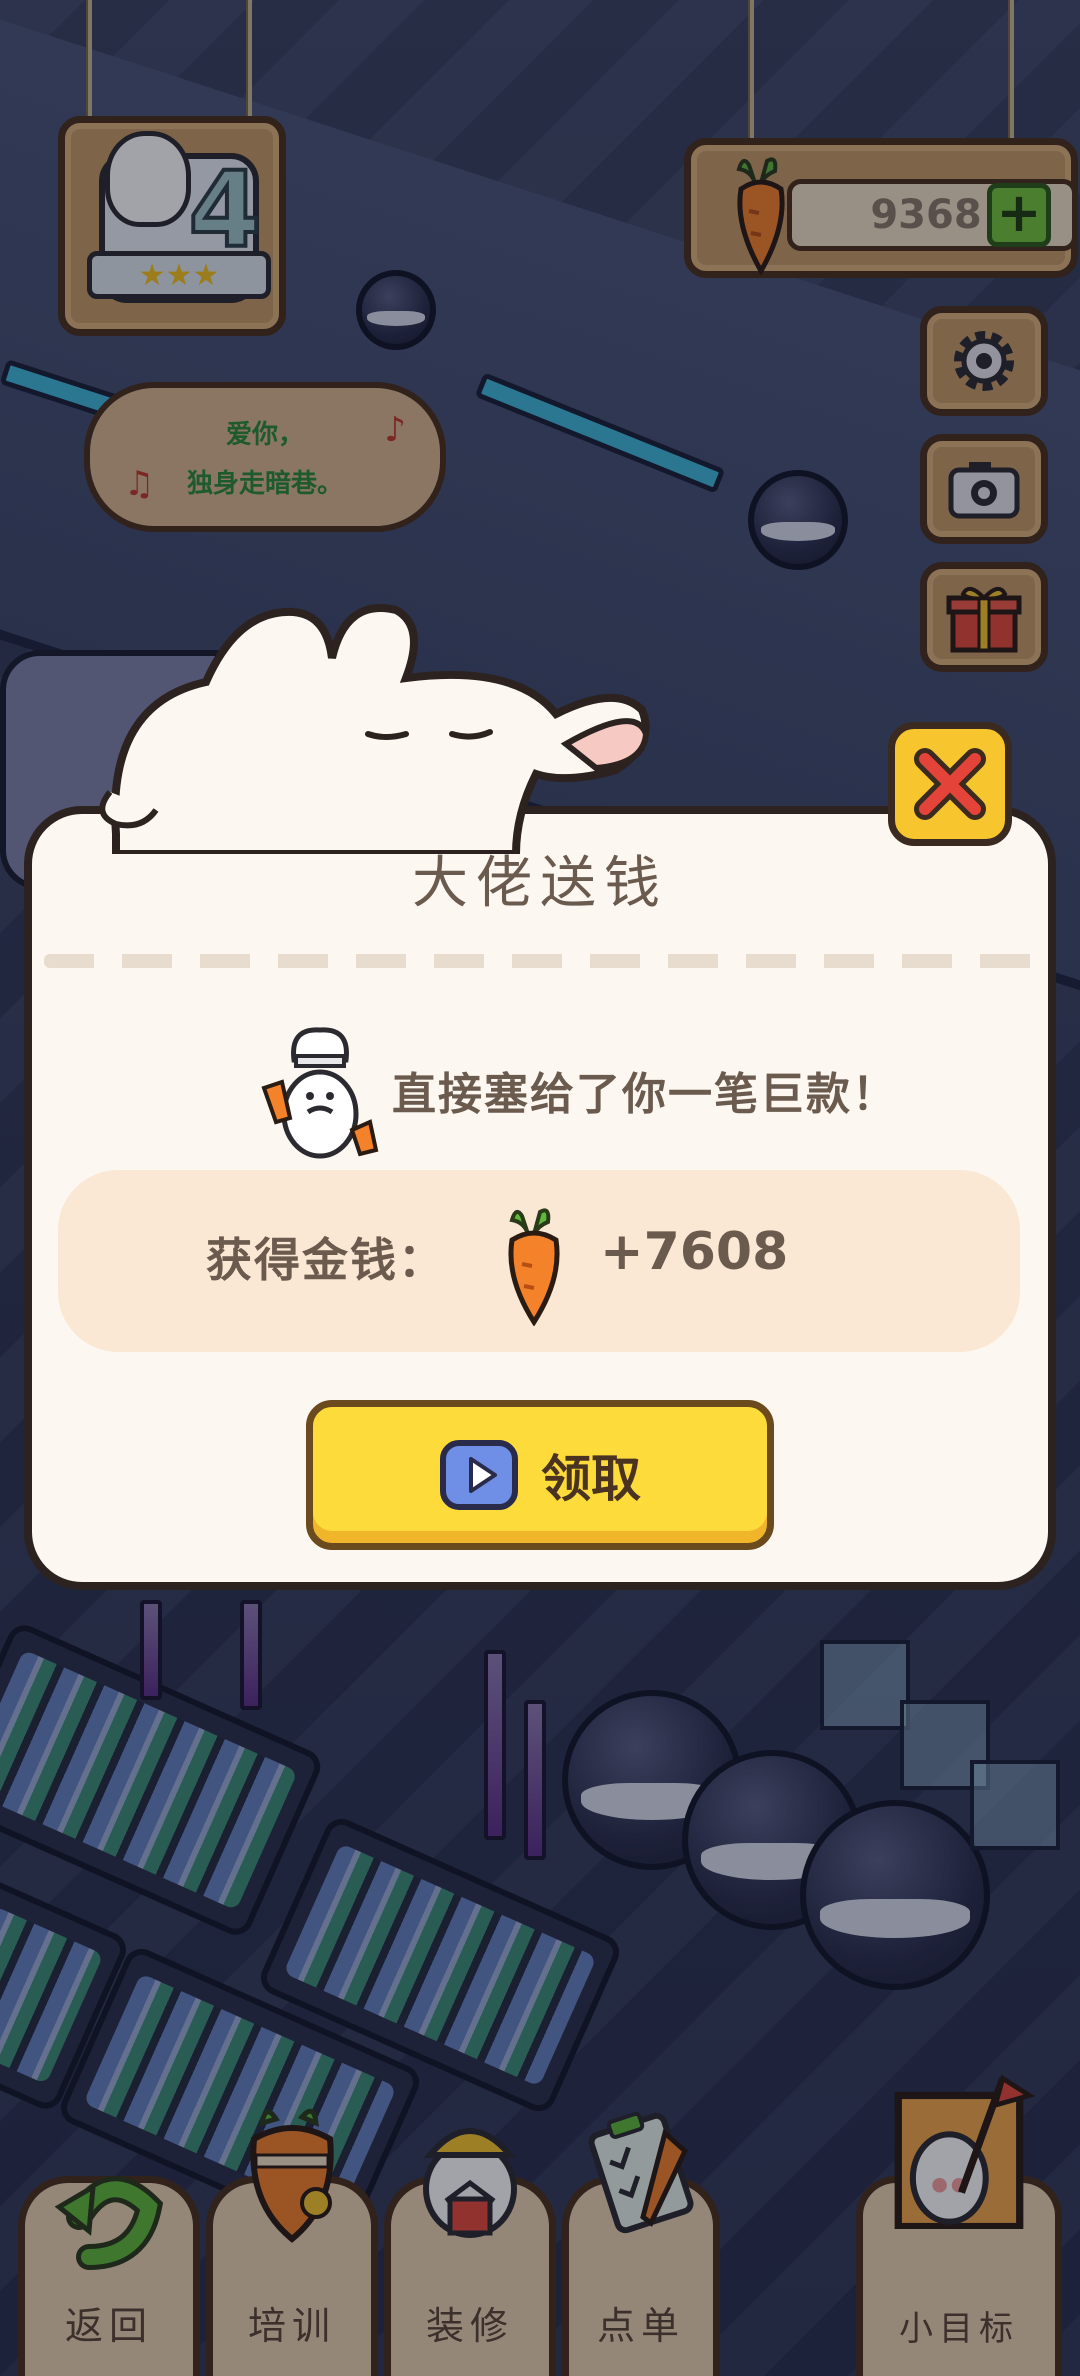 This screenshot has height=2376, width=1080. Describe the element at coordinates (645, 1094) in the screenshot. I see `gift-message: 直接塞给了你一笔巨款！` at that location.